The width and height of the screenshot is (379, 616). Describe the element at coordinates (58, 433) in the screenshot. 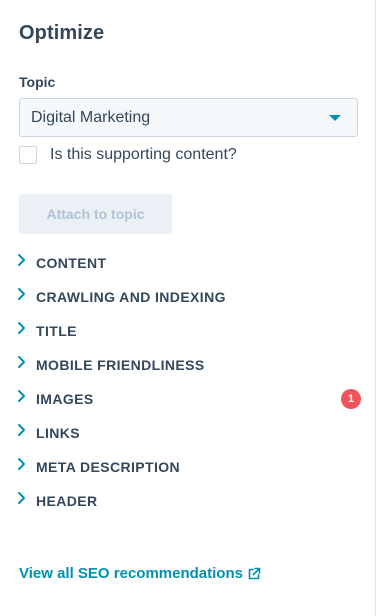

I see `section-label: LINKS` at that location.